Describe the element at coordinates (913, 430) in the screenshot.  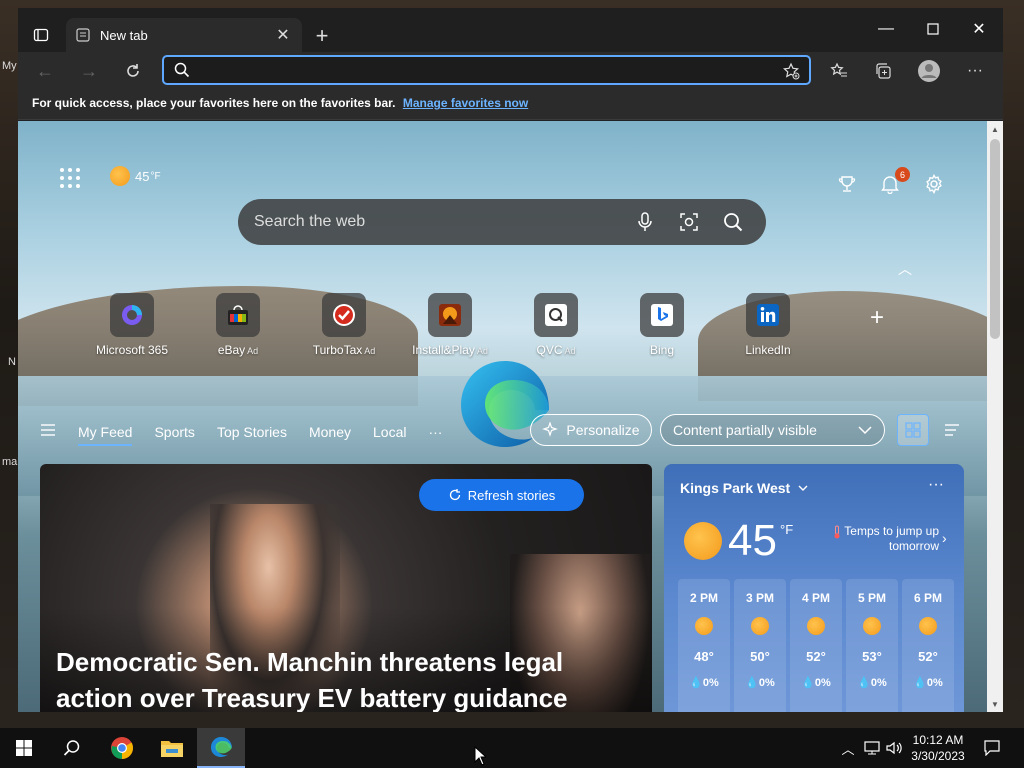
I see `grid-layout-button` at that location.